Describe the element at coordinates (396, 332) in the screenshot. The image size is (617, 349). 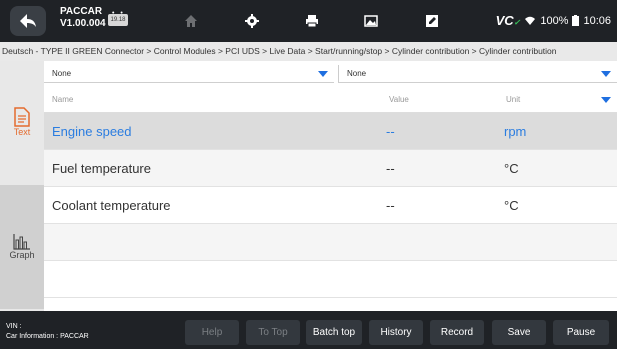
I see `history-button: History` at that location.